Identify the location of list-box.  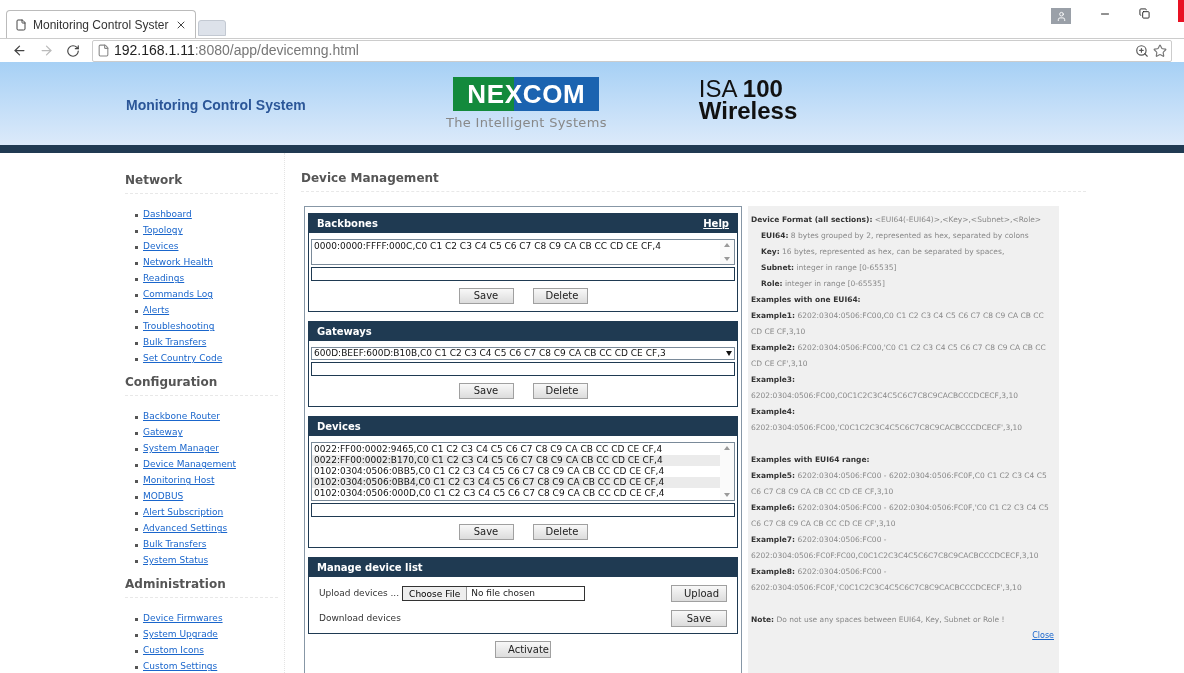
(523, 471).